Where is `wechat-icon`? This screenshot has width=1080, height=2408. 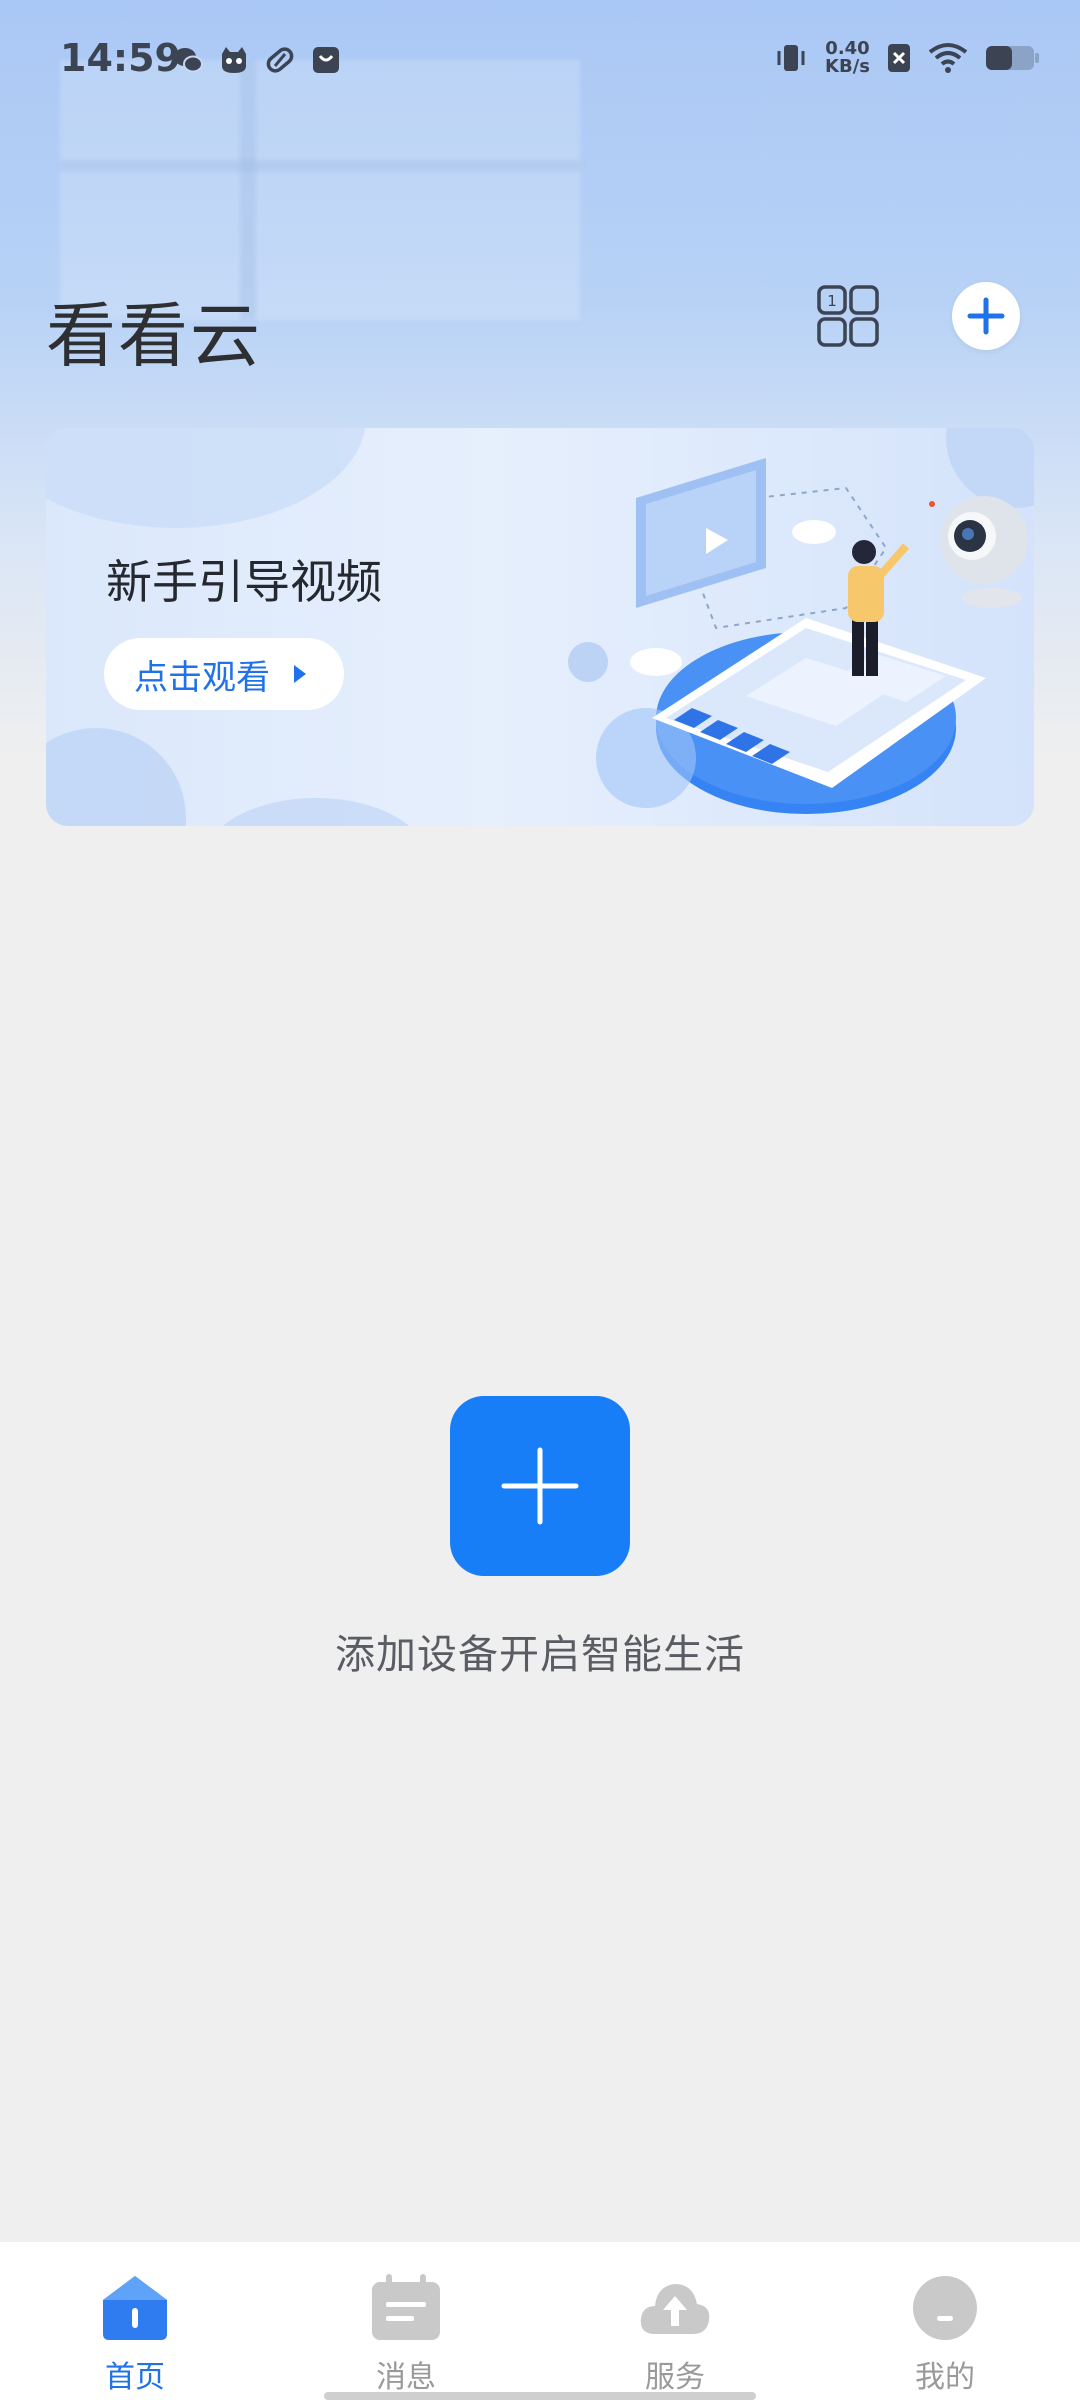
wechat-icon is located at coordinates (188, 60).